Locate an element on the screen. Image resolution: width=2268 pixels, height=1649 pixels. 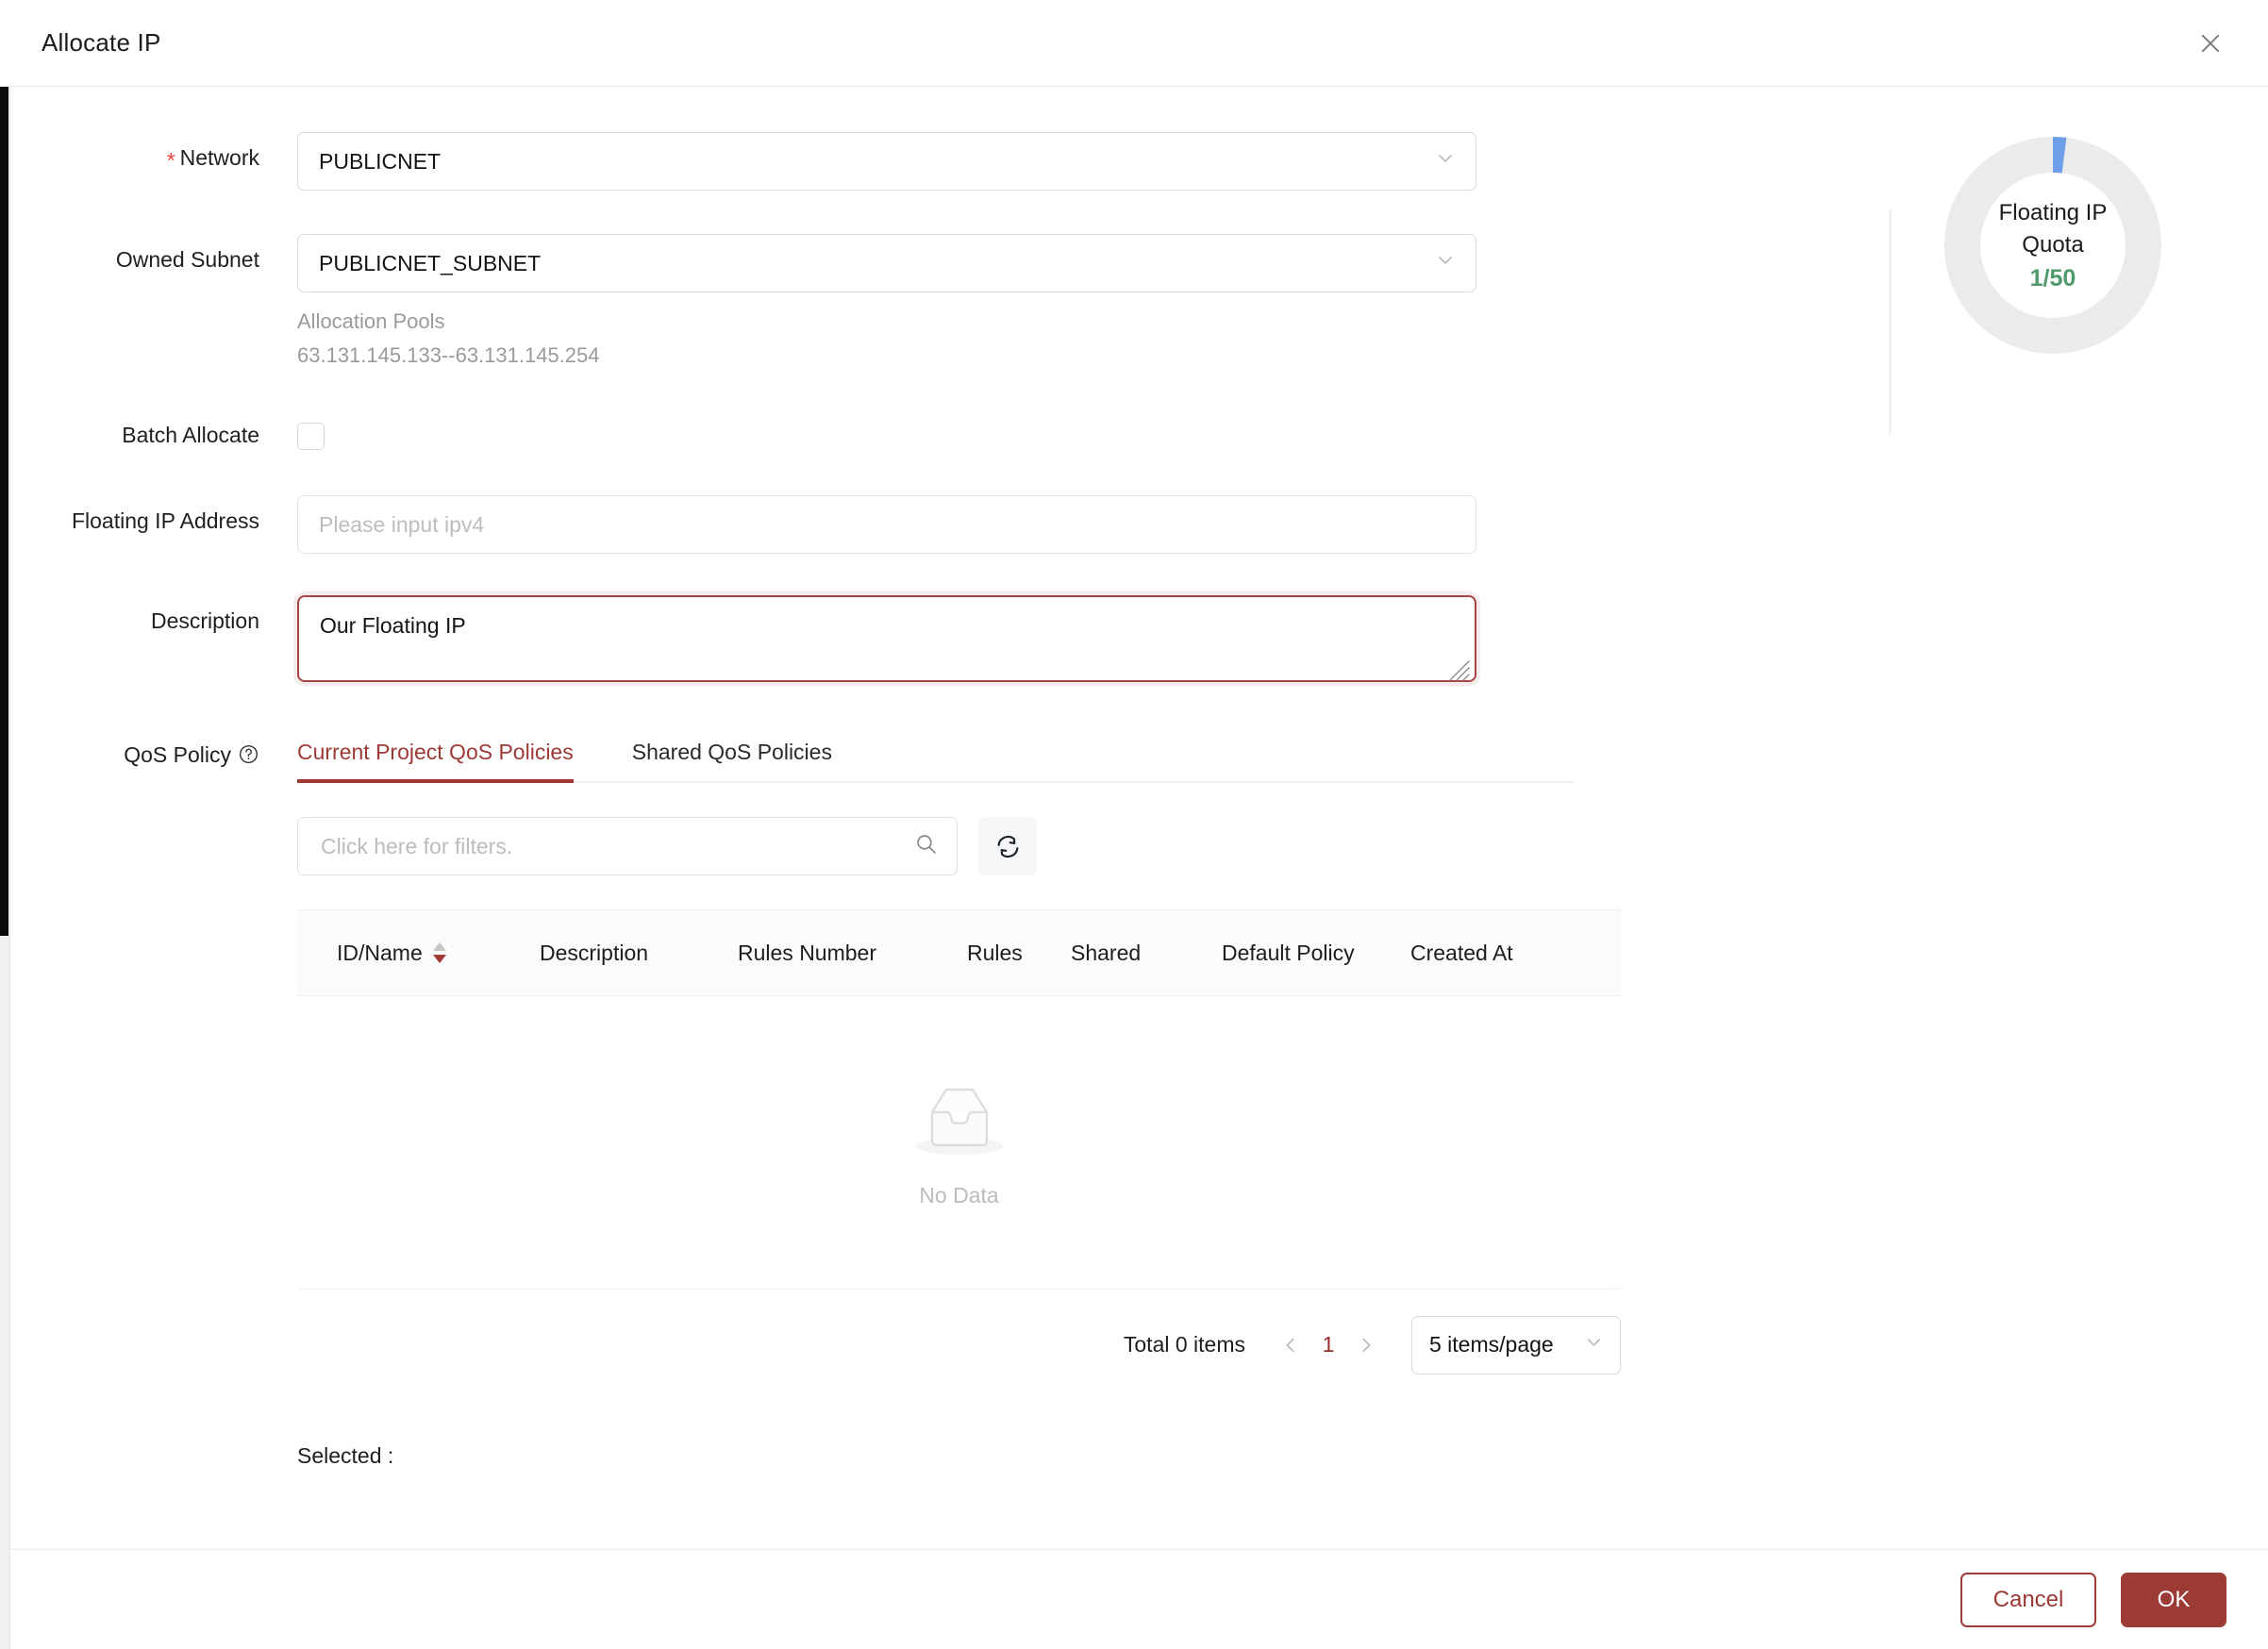
column-header-id-name-label: ID/Name is located at coordinates (380, 952).